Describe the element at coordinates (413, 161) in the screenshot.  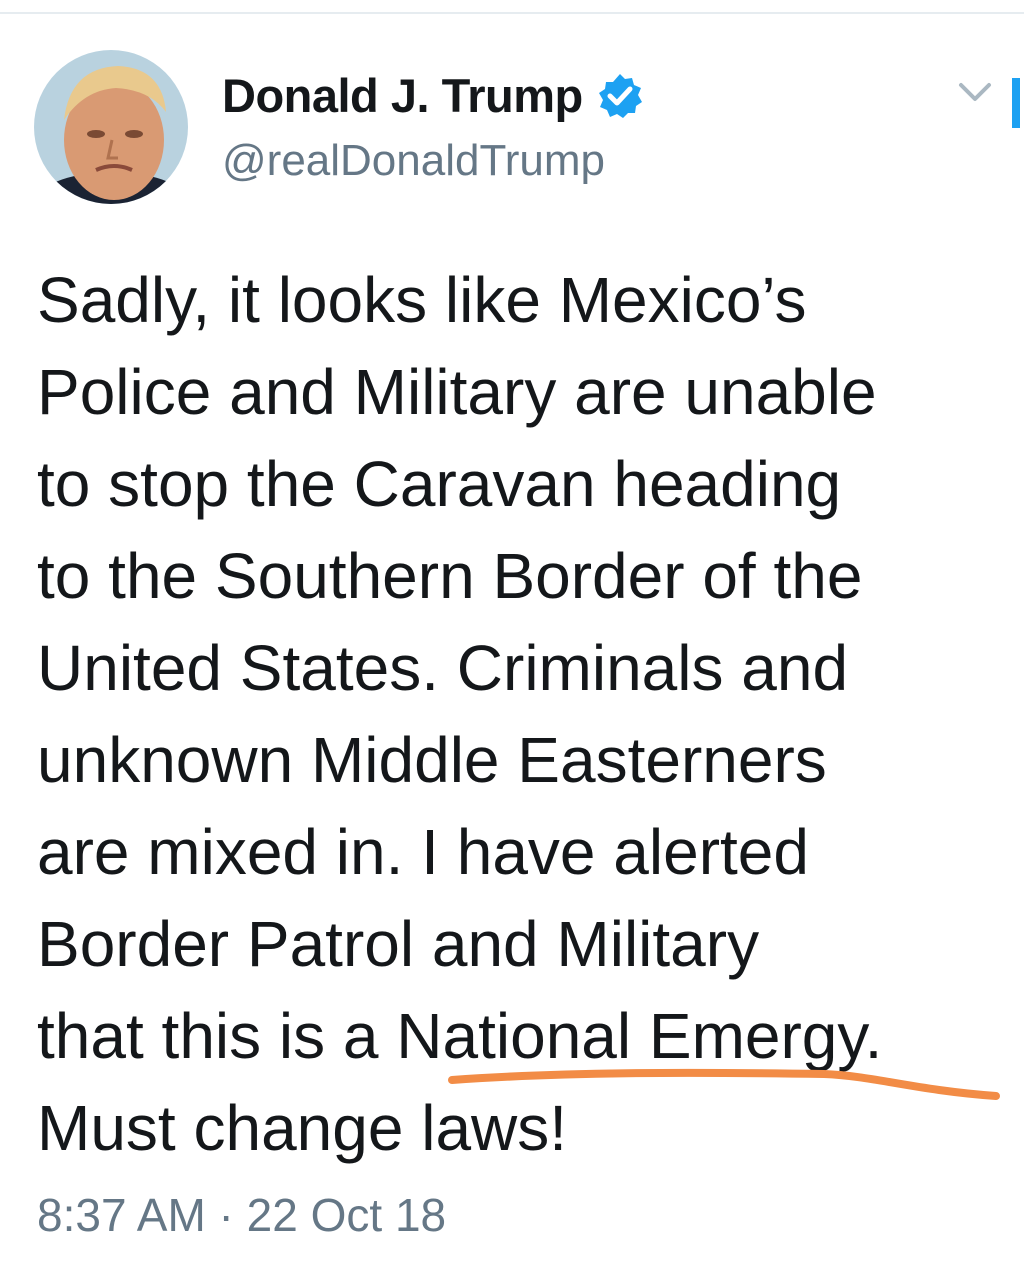
I see `author-handle: @realDonaldTrump` at that location.